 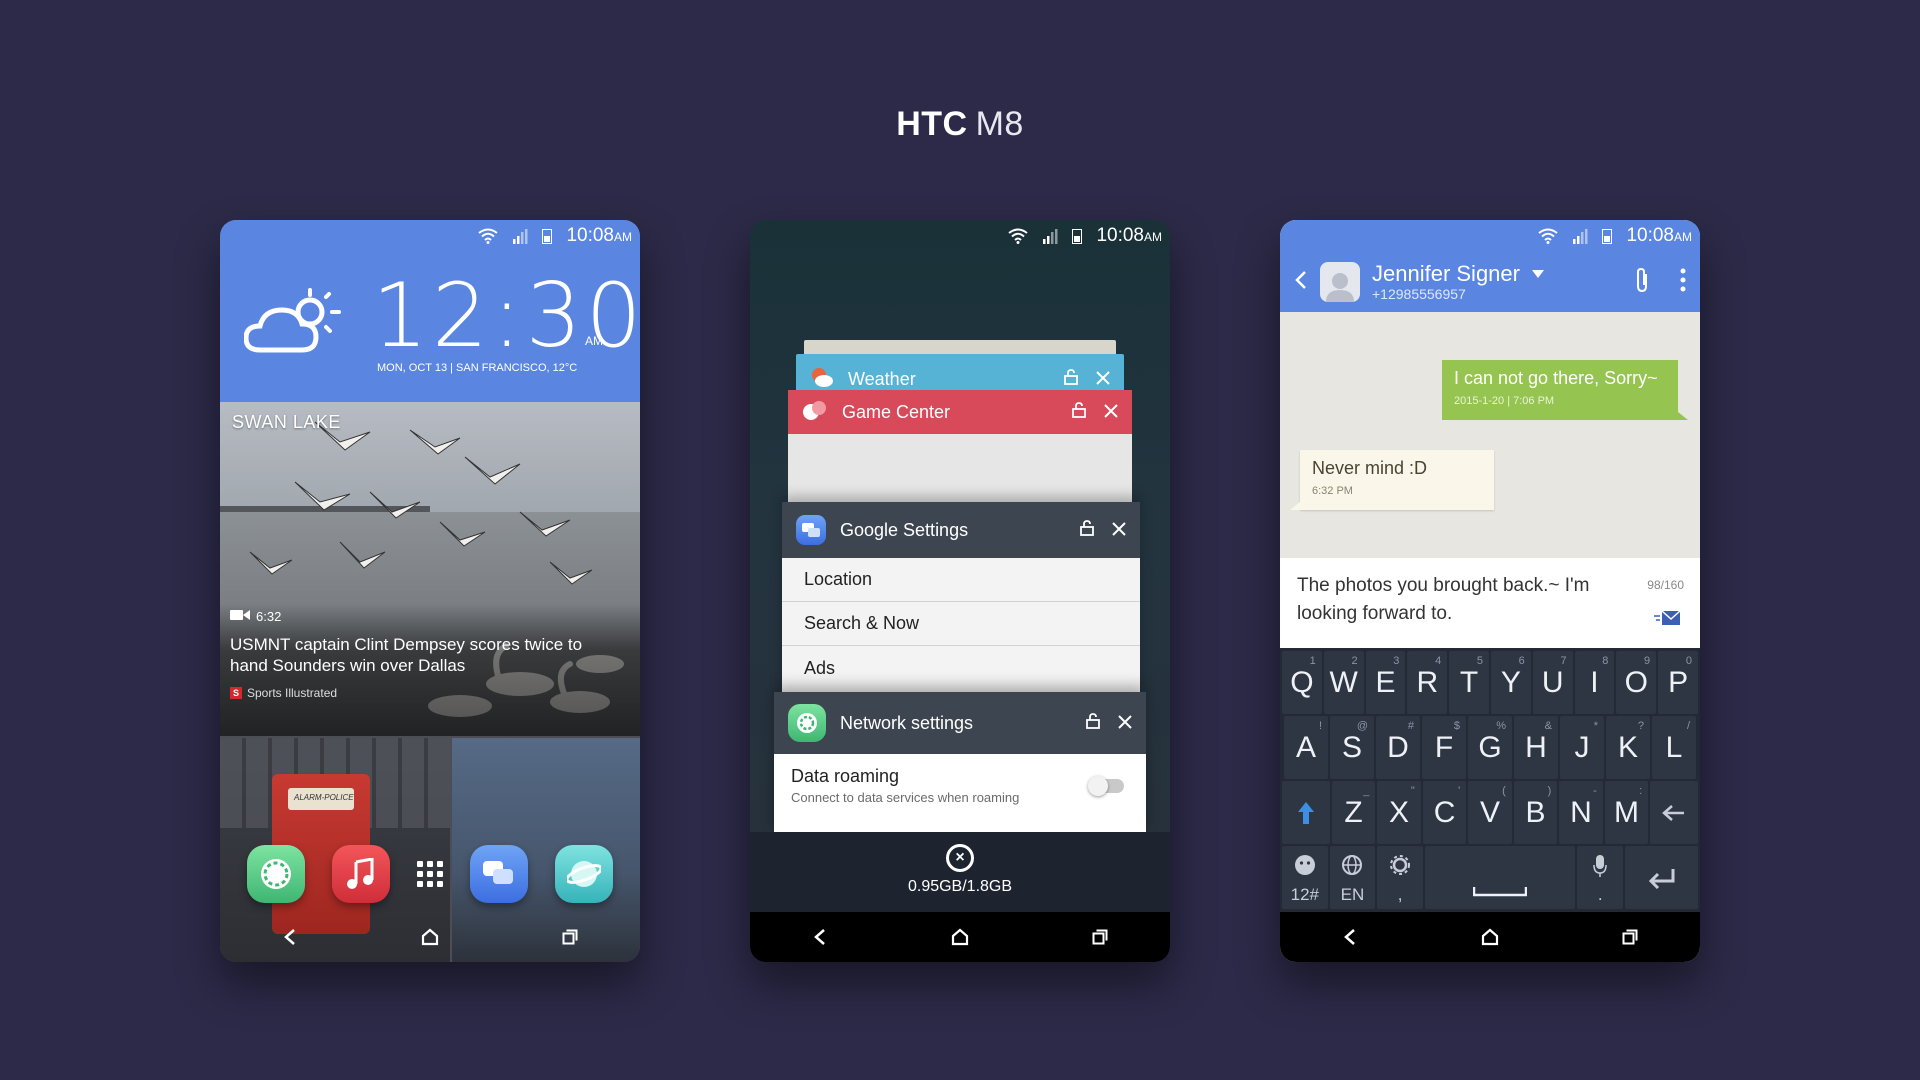 What do you see at coordinates (1304, 865) in the screenshot?
I see `emoji-icon` at bounding box center [1304, 865].